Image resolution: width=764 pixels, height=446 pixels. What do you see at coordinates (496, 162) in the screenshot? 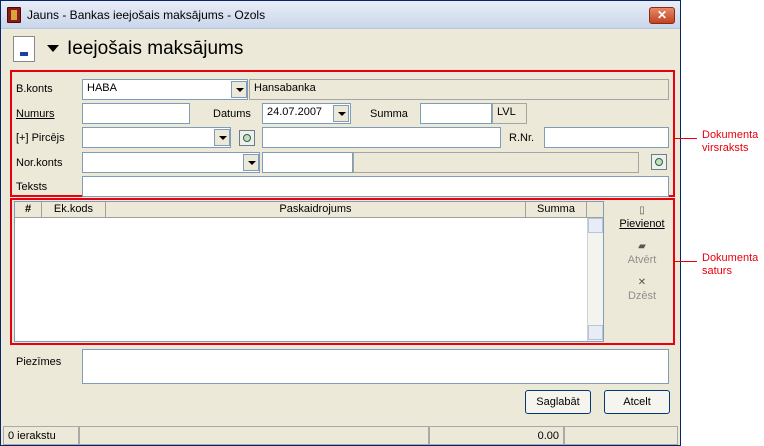
I see `norkonts-name-field` at bounding box center [496, 162].